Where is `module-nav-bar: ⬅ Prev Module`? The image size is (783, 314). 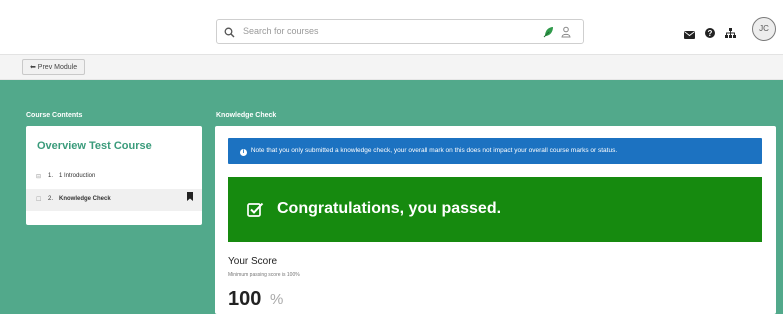 module-nav-bar: ⬅ Prev Module is located at coordinates (391, 67).